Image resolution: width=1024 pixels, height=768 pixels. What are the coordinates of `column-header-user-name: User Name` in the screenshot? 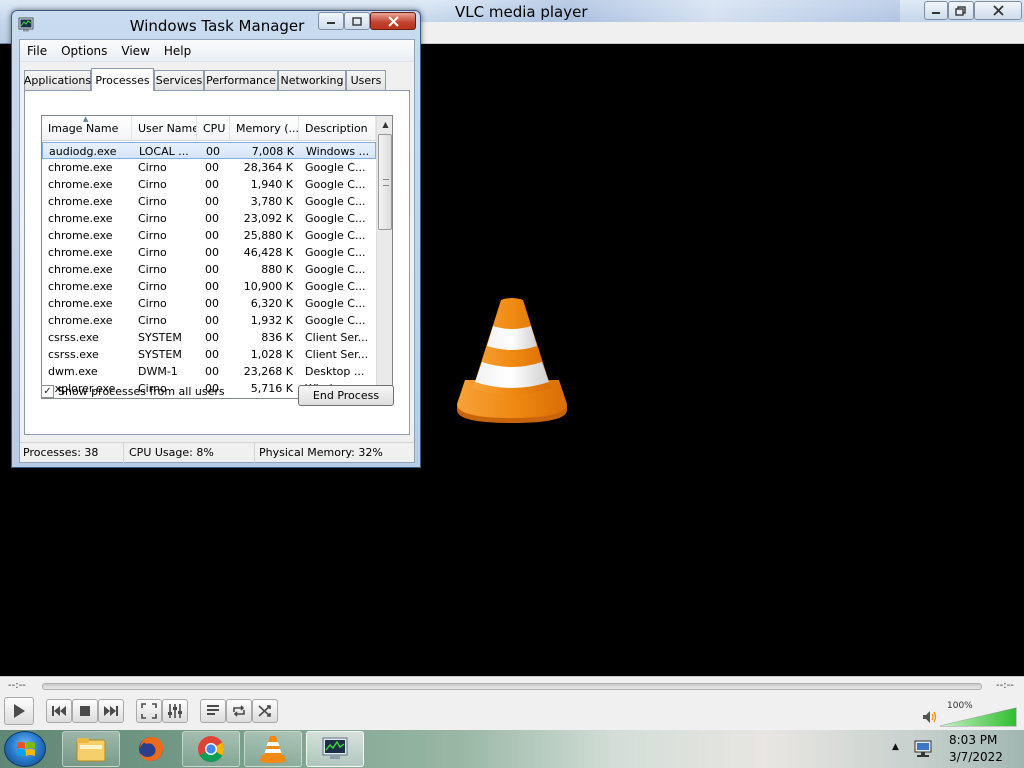 It's located at (164, 128).